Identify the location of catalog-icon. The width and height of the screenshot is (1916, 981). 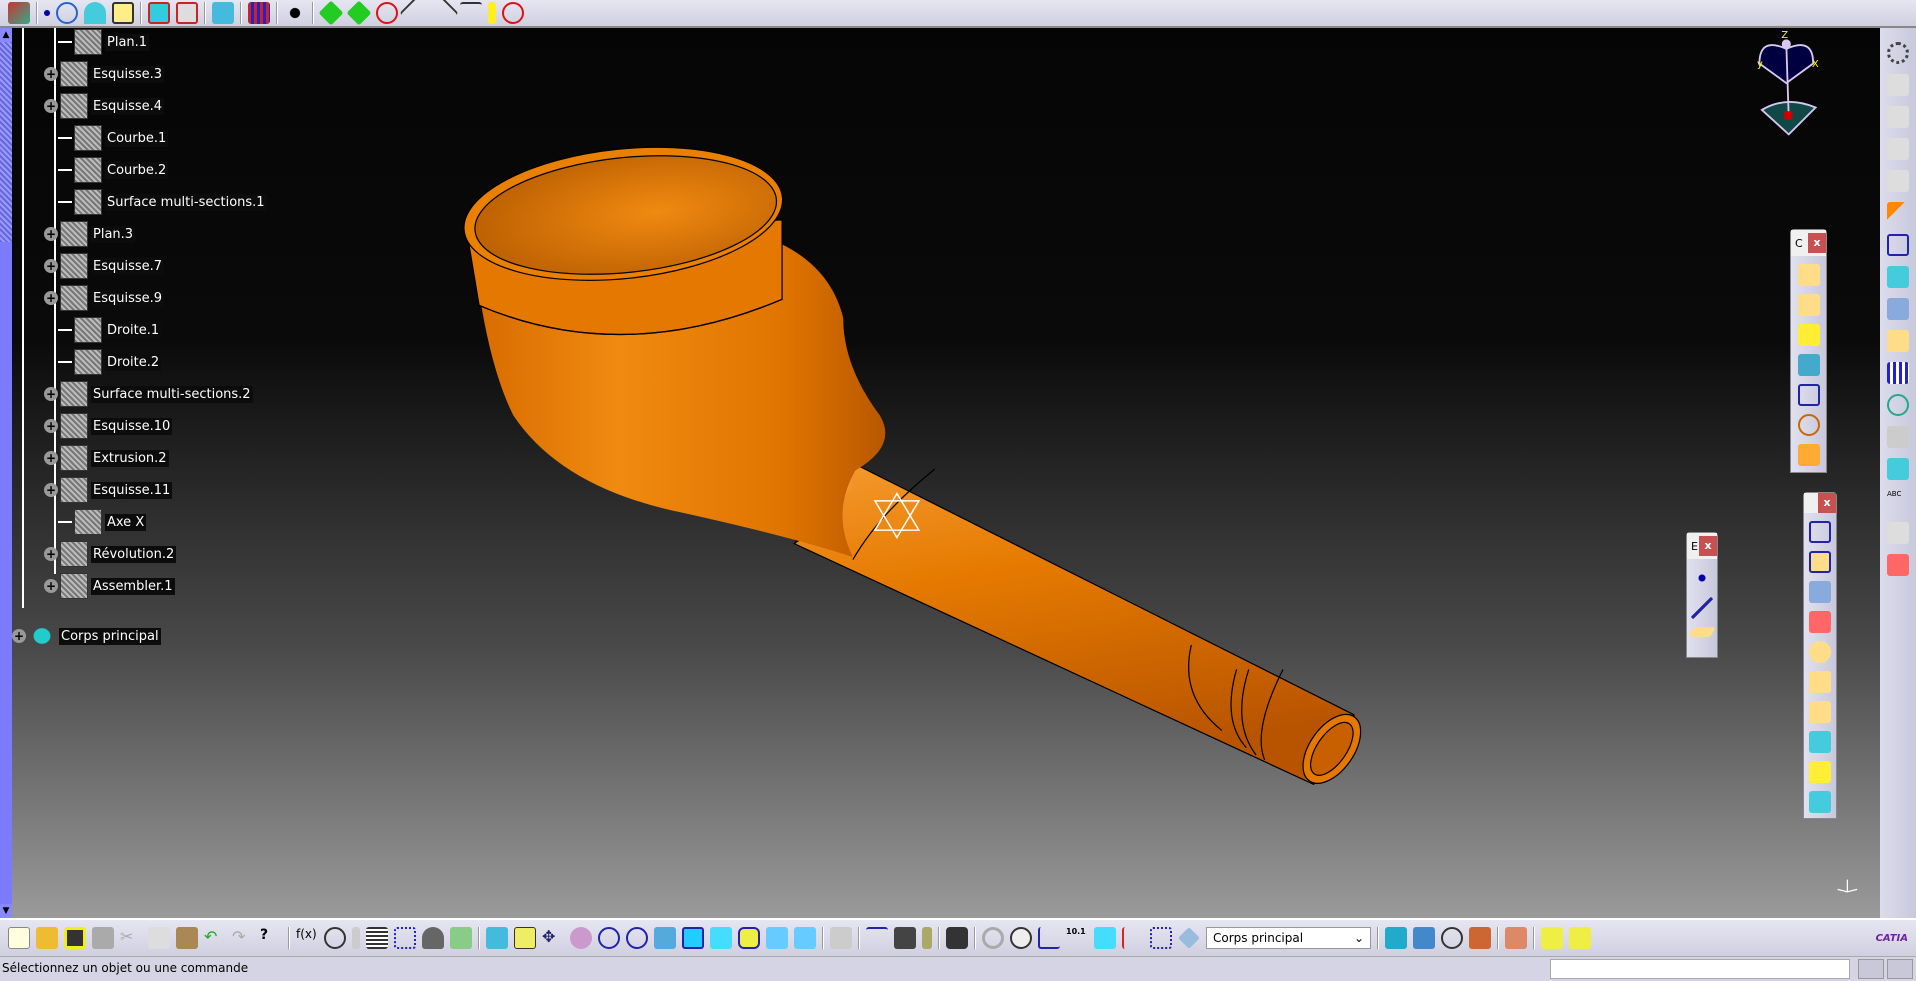
(1552, 938).